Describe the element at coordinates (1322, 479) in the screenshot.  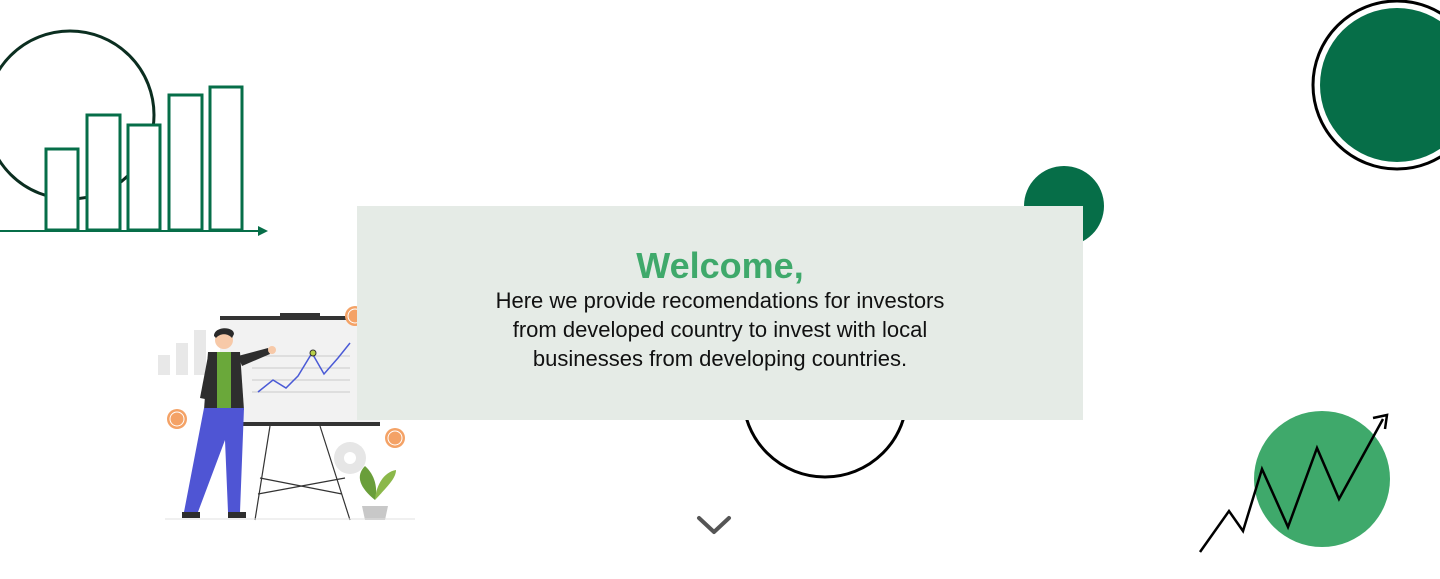
I see `decor-circle-accent` at that location.